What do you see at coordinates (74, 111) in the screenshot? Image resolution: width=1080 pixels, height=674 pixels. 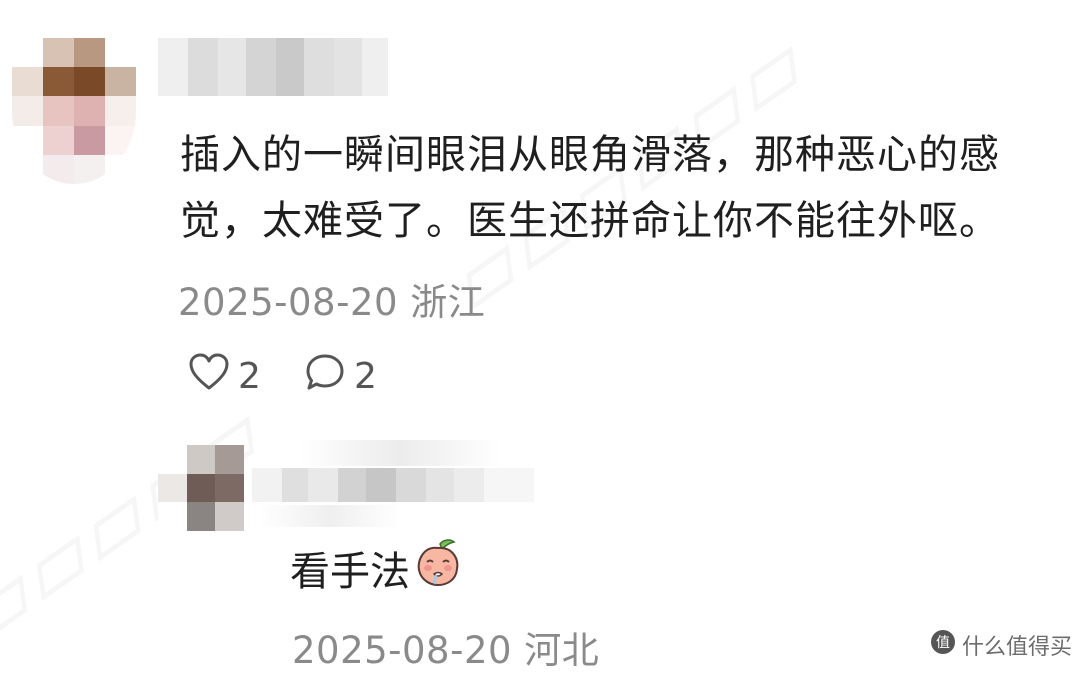 I see `avatar` at bounding box center [74, 111].